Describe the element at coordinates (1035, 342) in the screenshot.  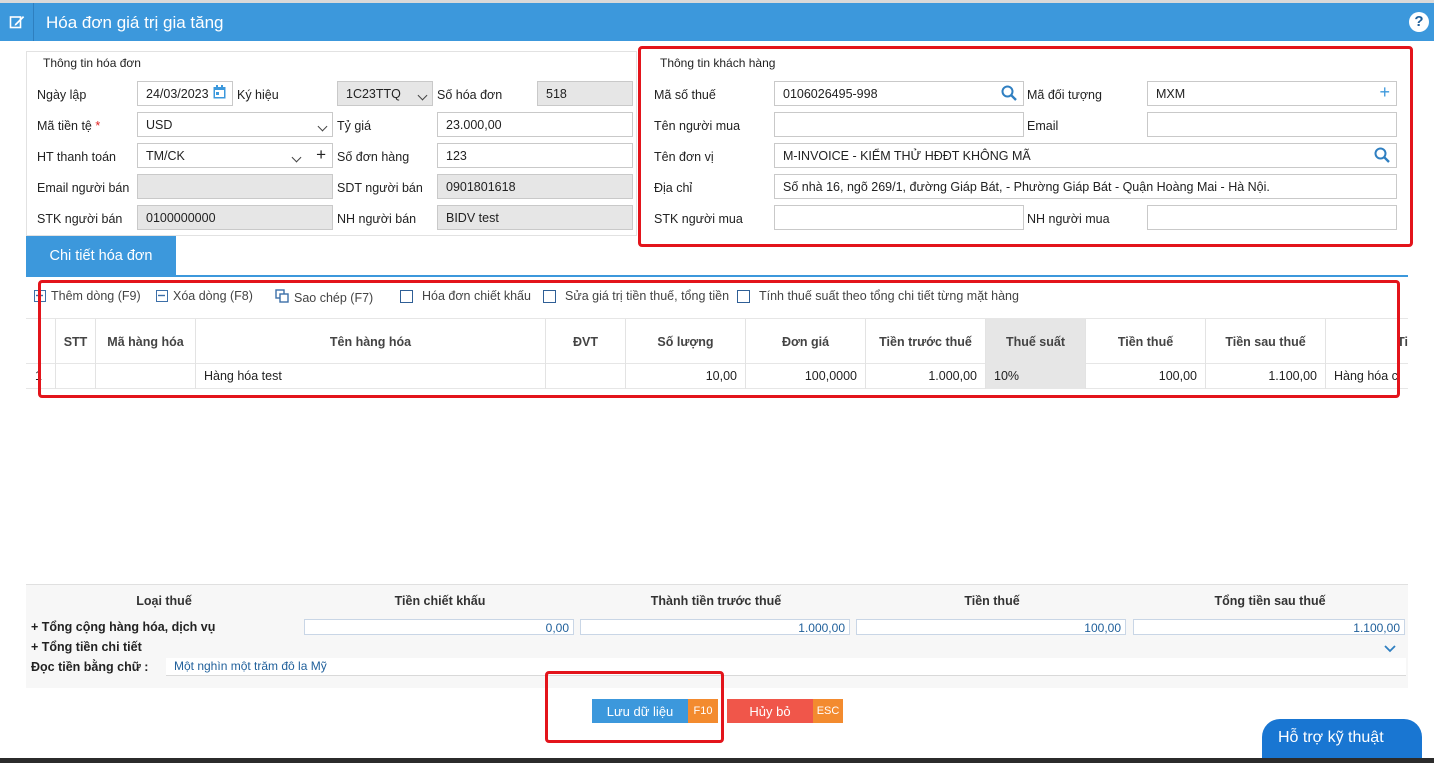
I see `column-header: Thuế suất` at that location.